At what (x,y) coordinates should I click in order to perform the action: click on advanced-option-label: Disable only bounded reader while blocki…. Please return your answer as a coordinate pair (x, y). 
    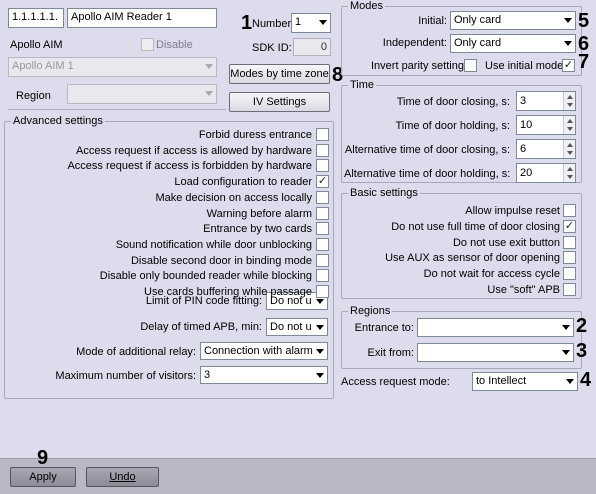
    Looking at the image, I should click on (205, 276).